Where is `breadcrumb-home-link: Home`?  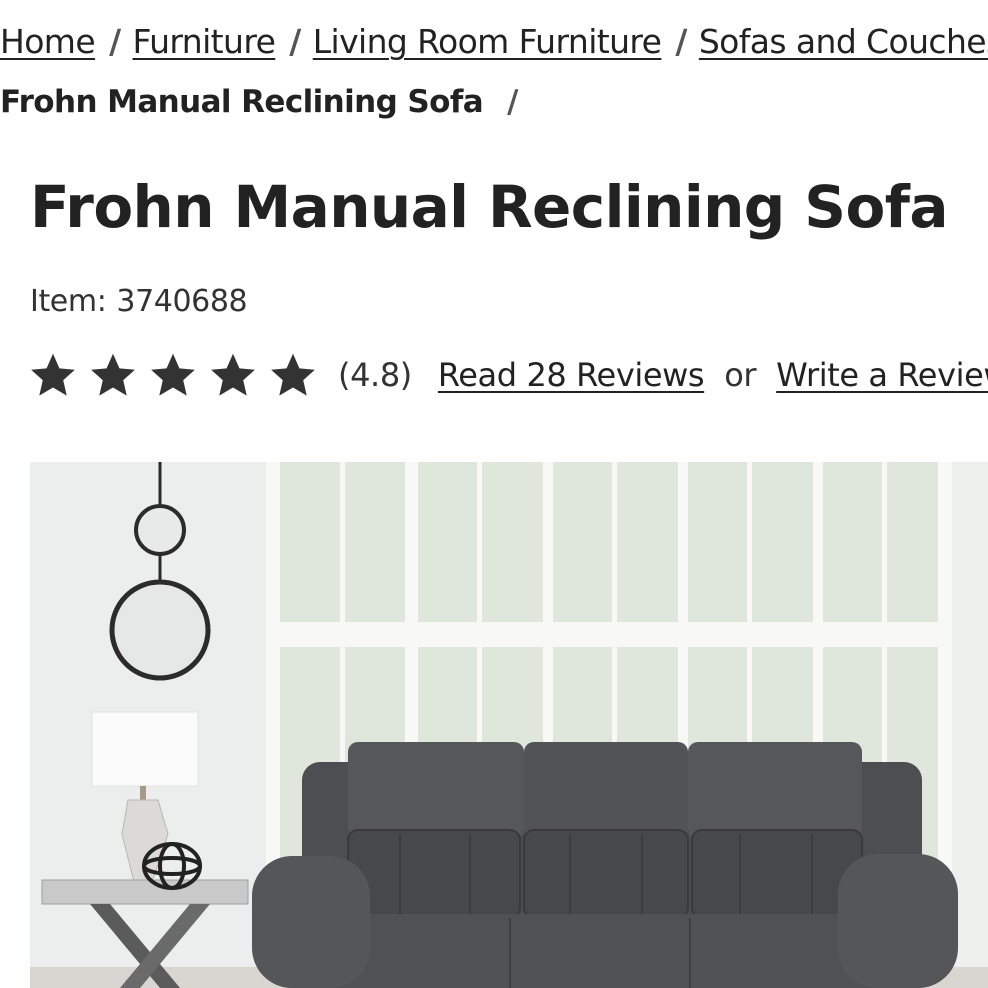 breadcrumb-home-link: Home is located at coordinates (48, 41).